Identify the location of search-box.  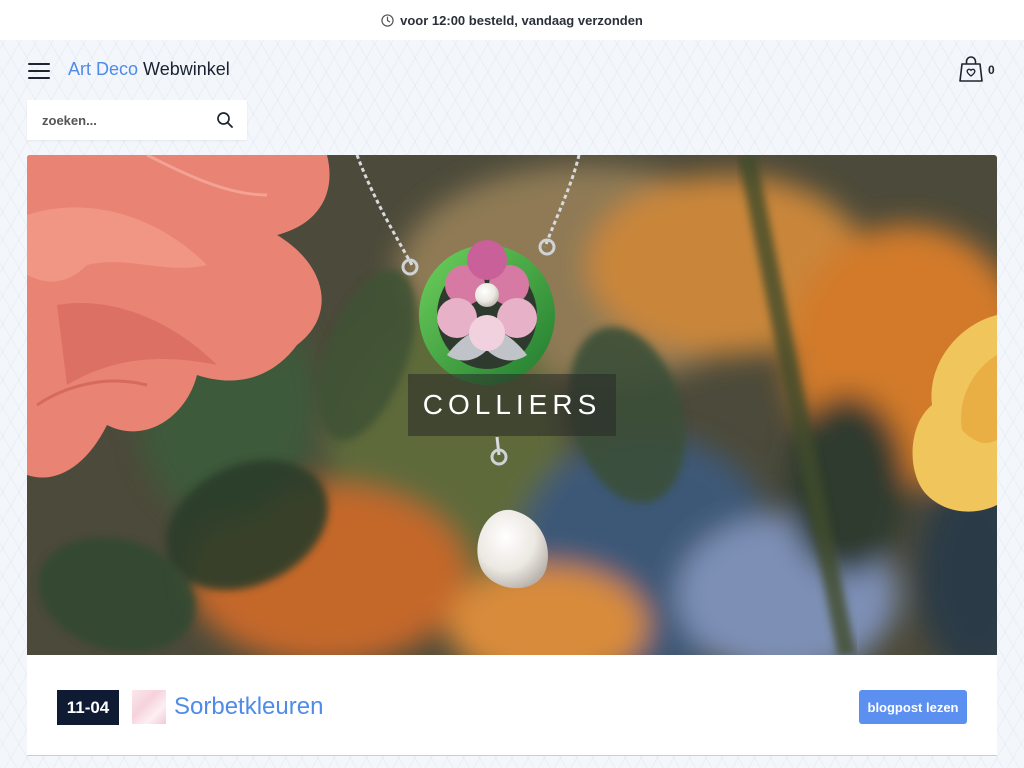
(137, 120).